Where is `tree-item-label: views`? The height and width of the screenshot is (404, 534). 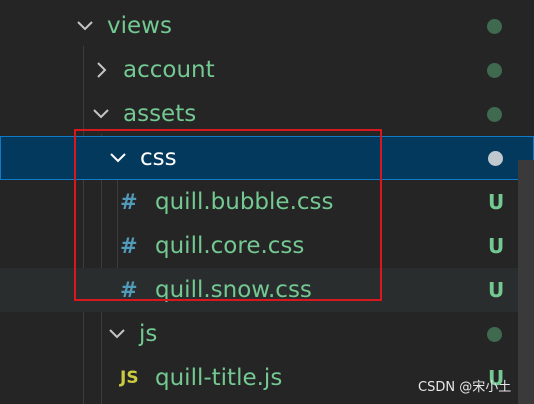
tree-item-label: views is located at coordinates (139, 26).